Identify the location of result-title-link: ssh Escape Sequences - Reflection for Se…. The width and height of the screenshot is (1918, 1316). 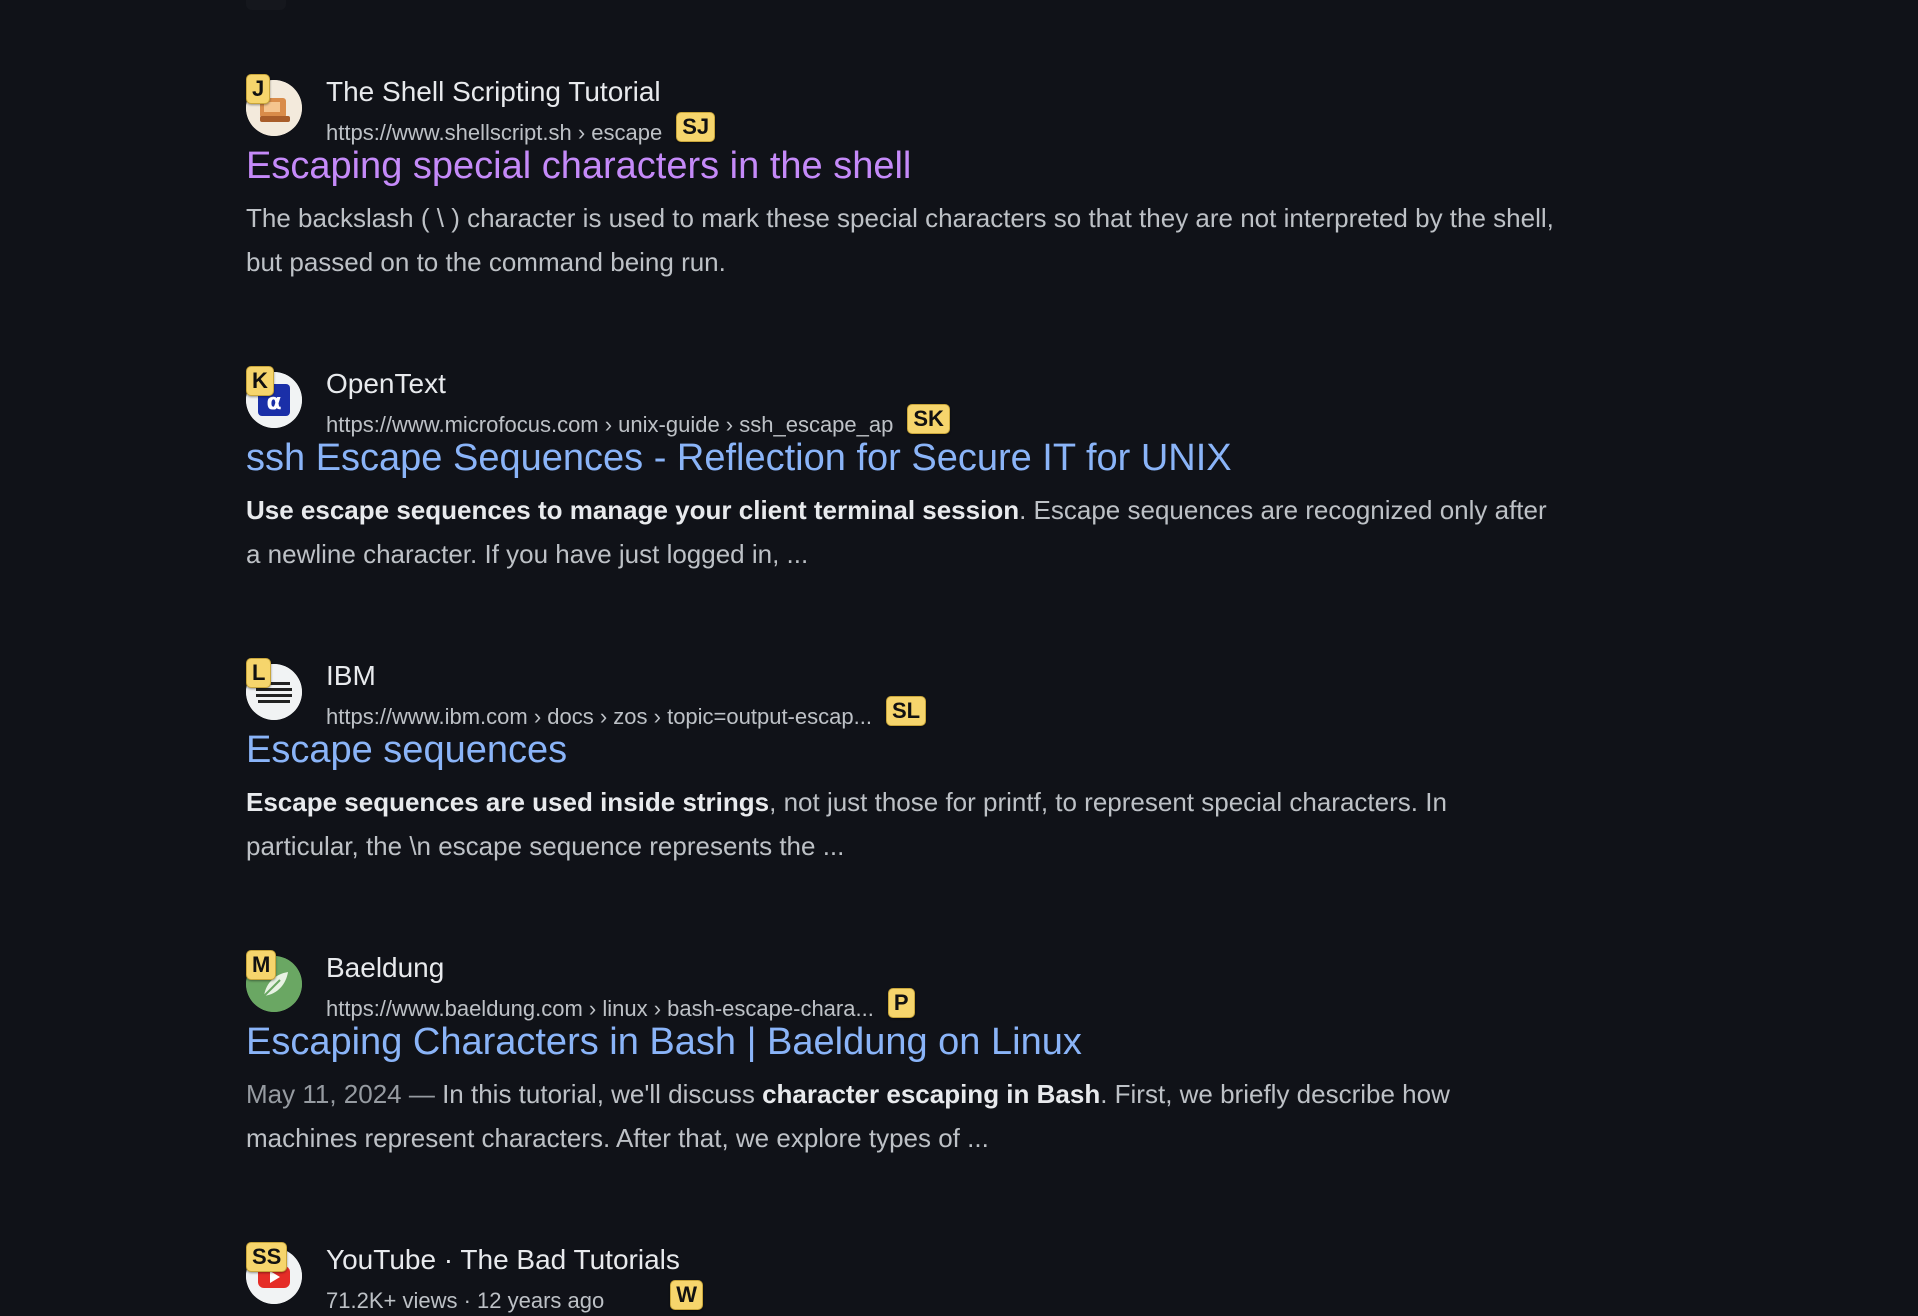
(906, 458).